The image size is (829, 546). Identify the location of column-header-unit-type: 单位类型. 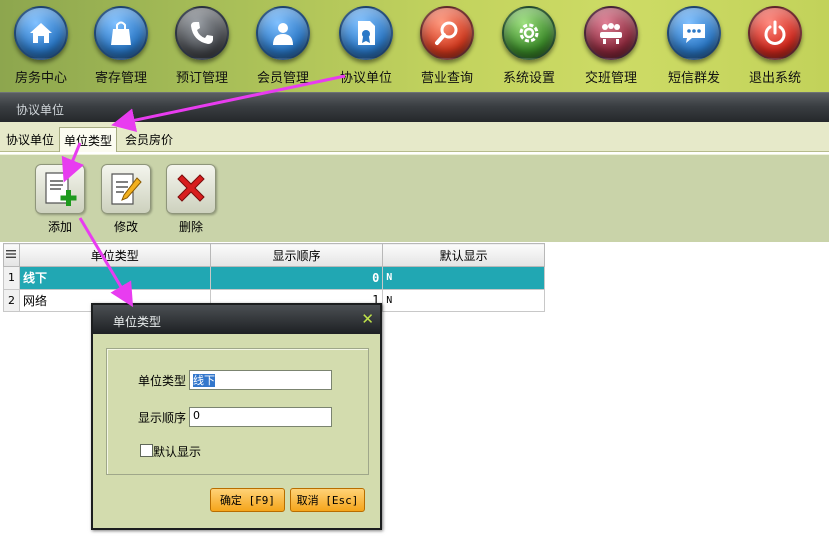
(114, 255).